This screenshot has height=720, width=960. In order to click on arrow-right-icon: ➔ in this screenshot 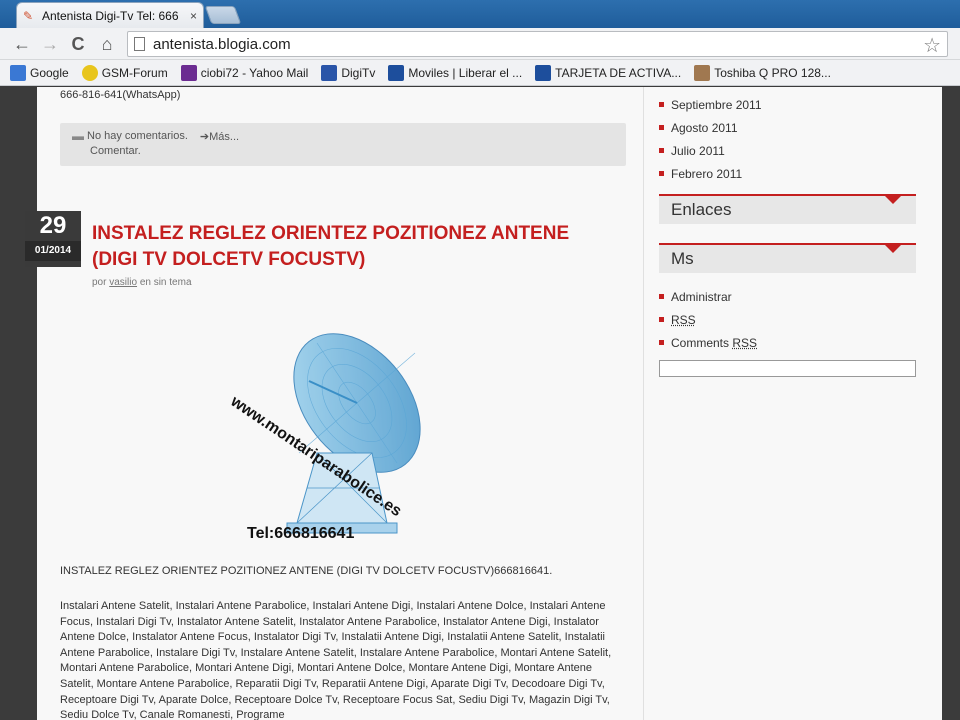, I will do `click(204, 137)`.